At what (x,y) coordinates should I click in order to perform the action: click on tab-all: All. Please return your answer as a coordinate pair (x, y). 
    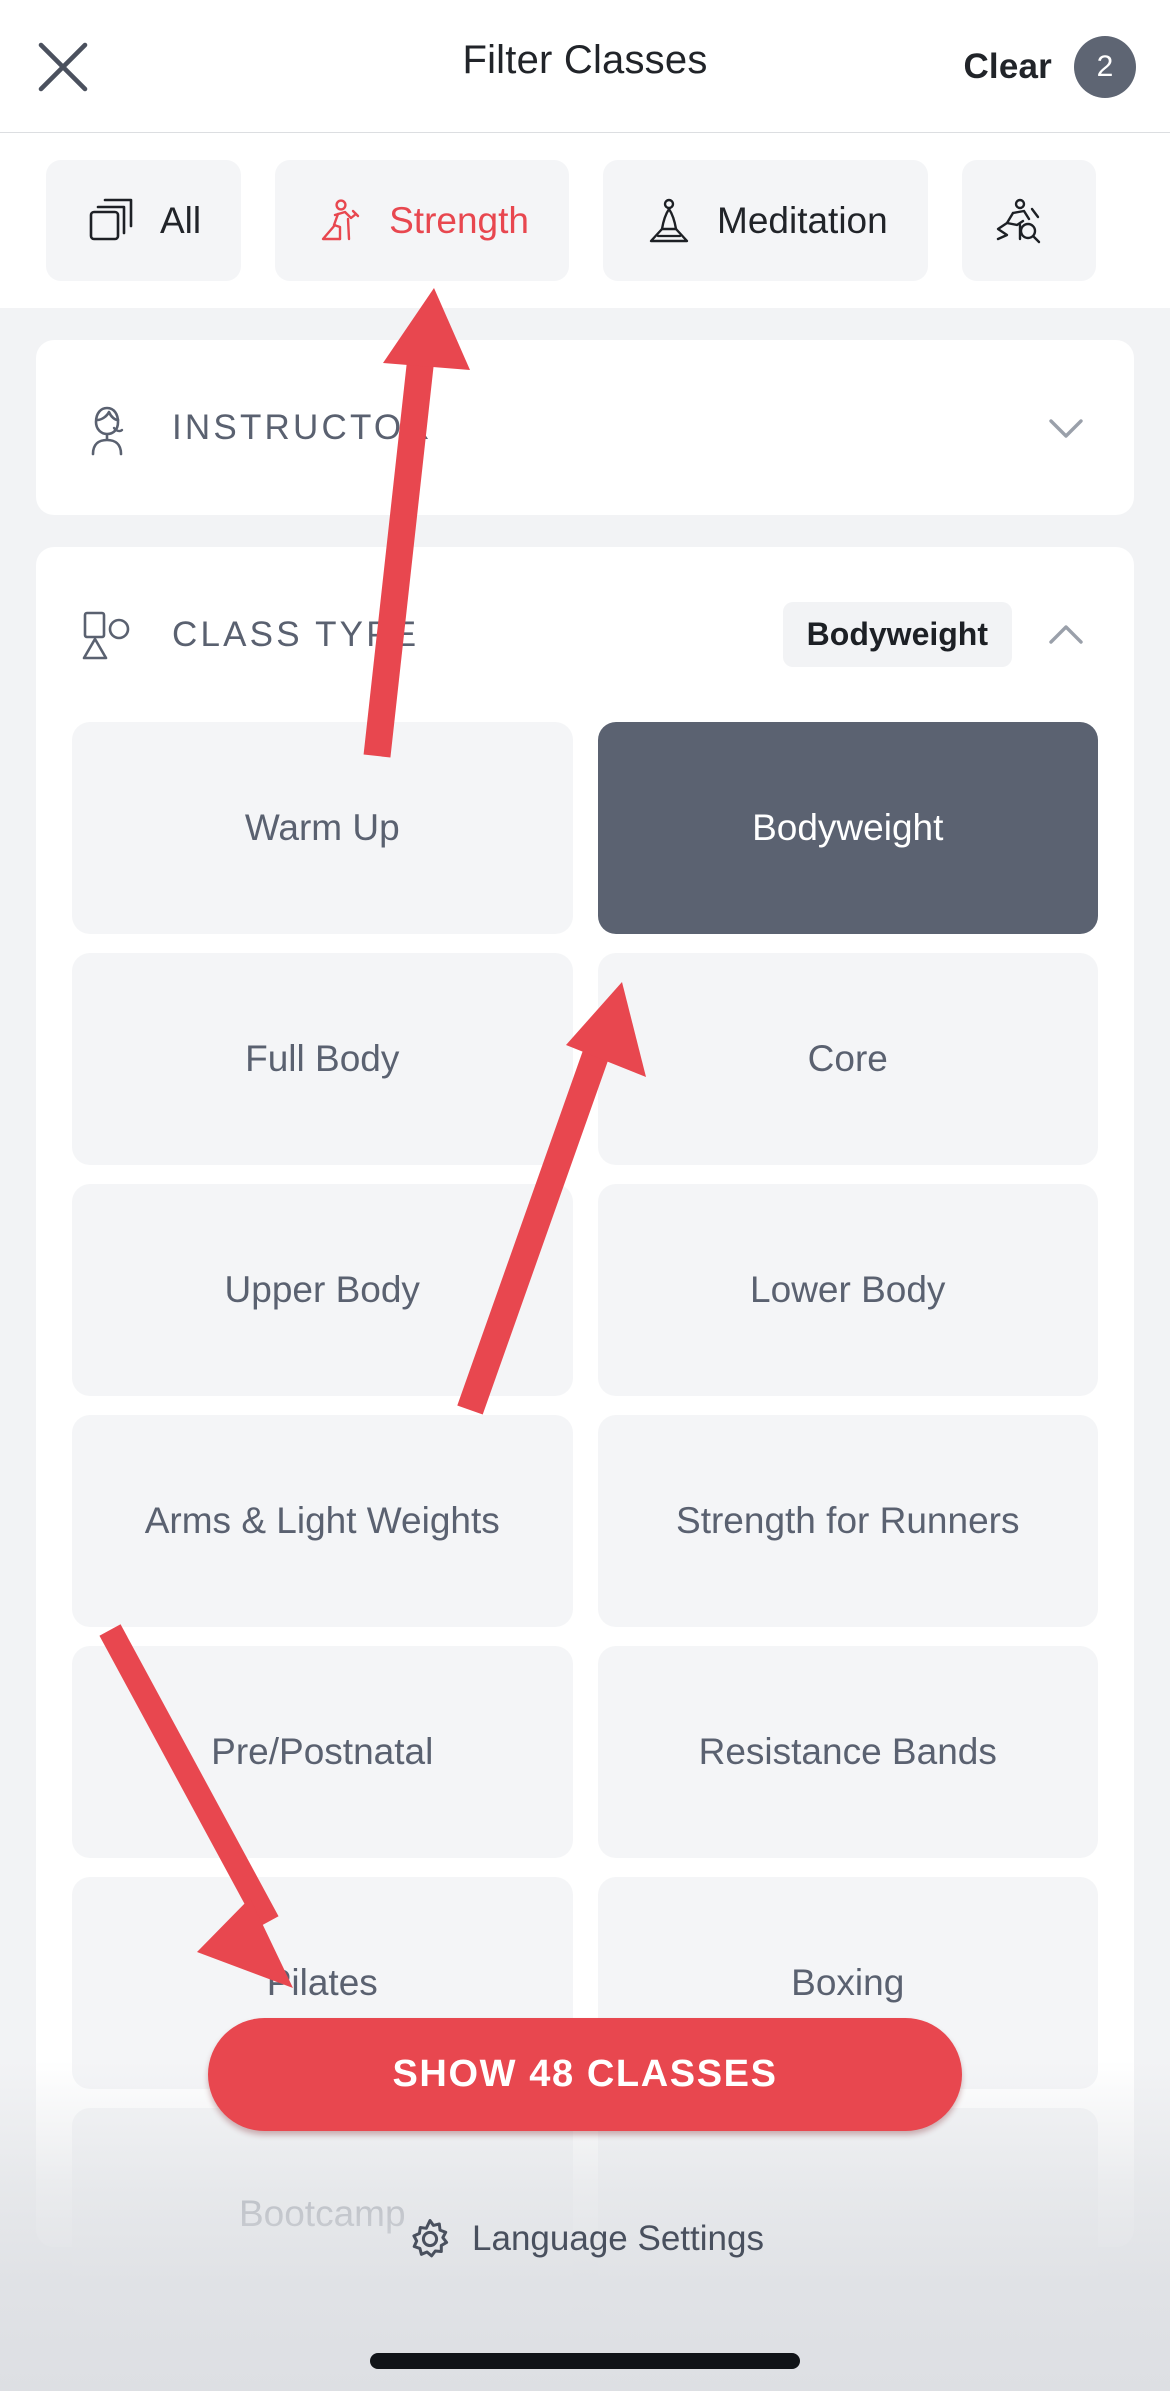
    Looking at the image, I should click on (144, 220).